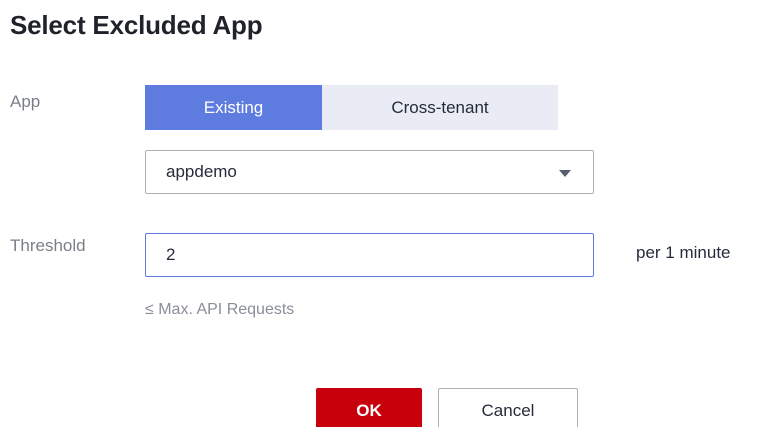 The image size is (758, 427). Describe the element at coordinates (683, 252) in the screenshot. I see `threshold-unit: per 1 minute` at that location.